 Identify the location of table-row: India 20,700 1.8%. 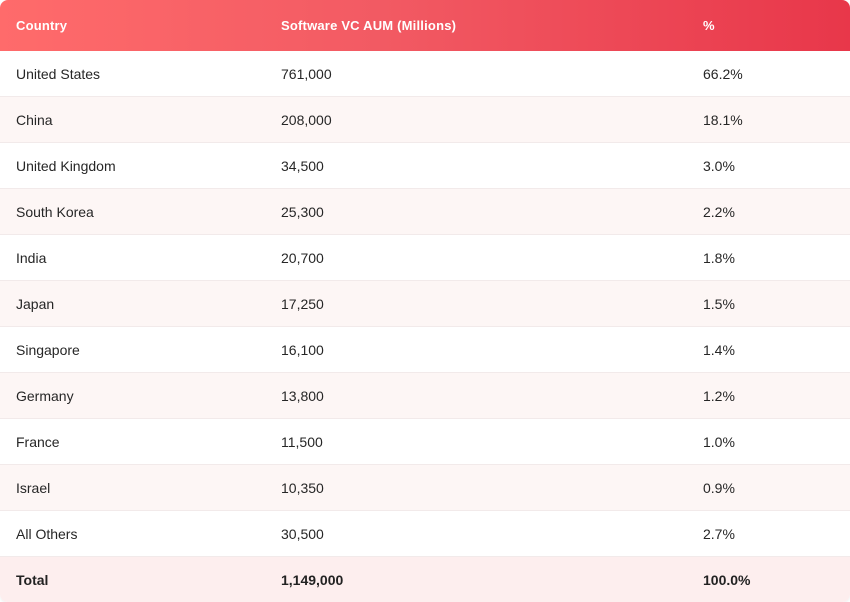
(425, 258).